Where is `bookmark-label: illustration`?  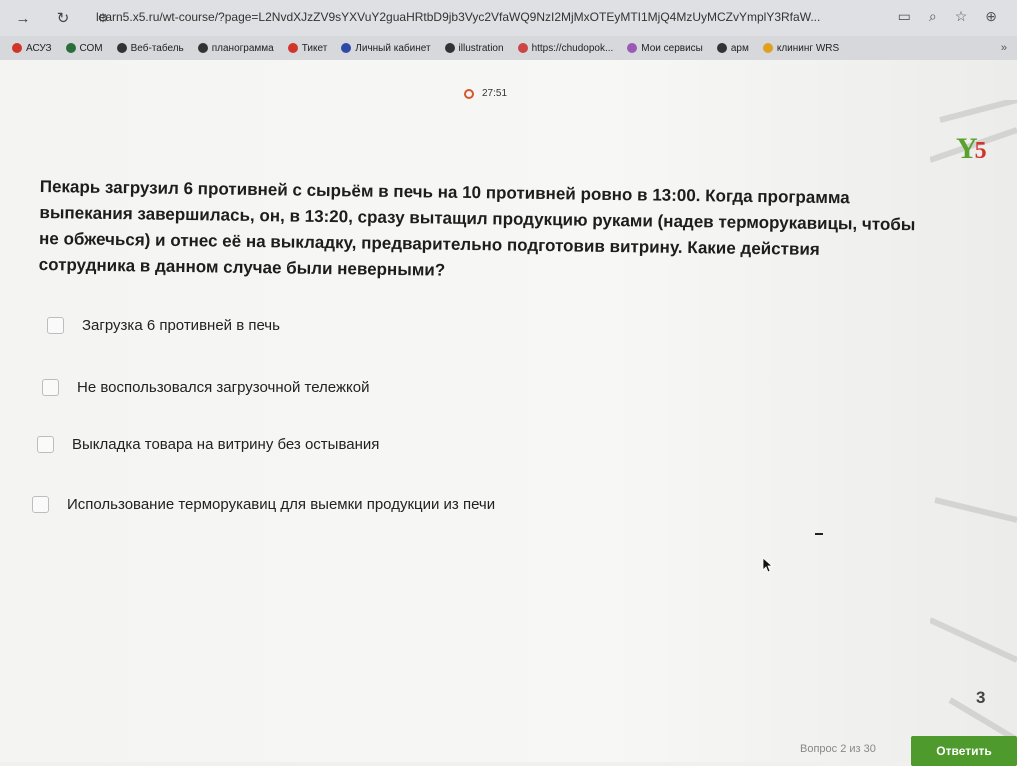
bookmark-label: illustration is located at coordinates (481, 48).